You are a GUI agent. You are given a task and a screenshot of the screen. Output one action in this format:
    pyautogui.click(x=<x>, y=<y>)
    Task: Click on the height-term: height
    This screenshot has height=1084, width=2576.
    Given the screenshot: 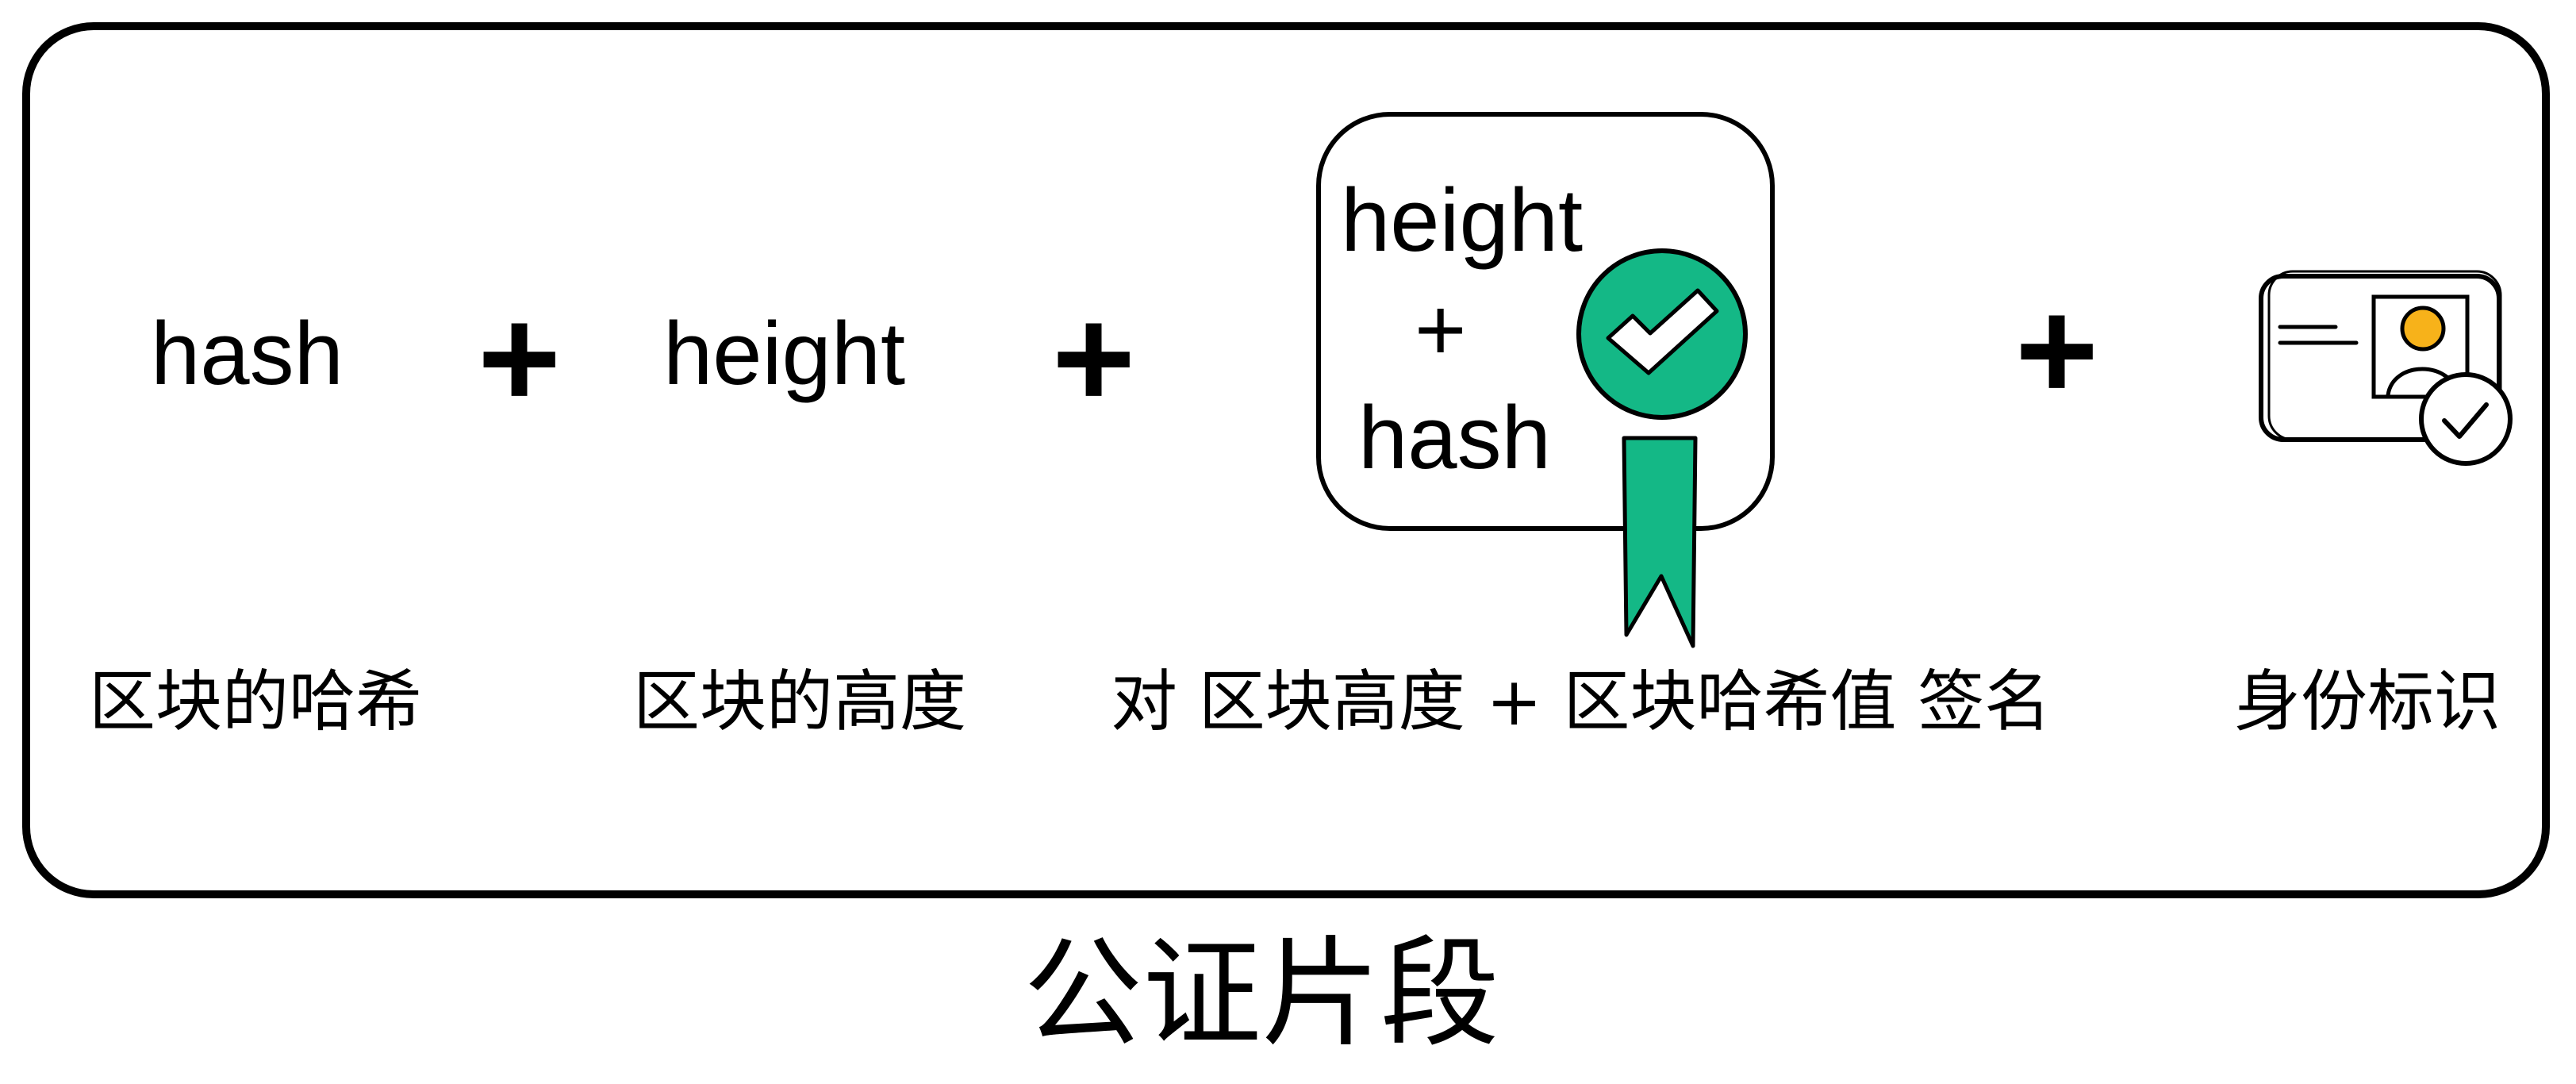 What is the action you would take?
    pyautogui.click(x=784, y=353)
    